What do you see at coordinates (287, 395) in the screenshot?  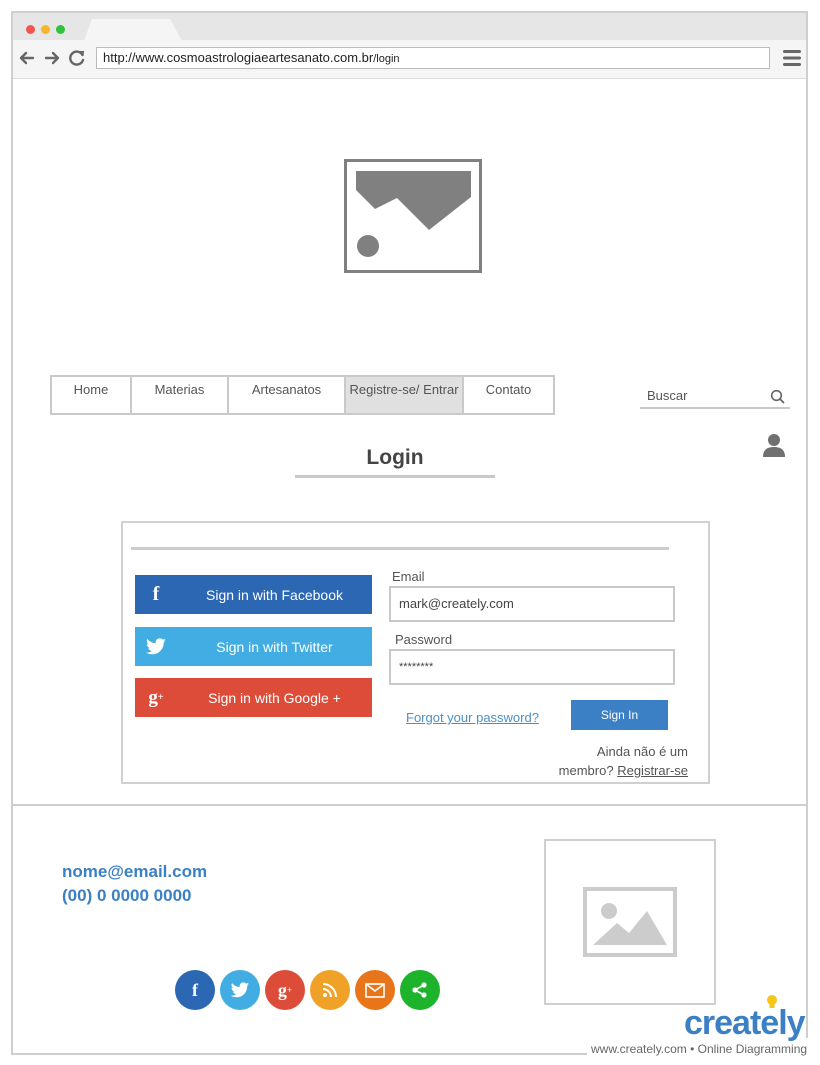 I see `nav-item-artesanatos: Artesanatos` at bounding box center [287, 395].